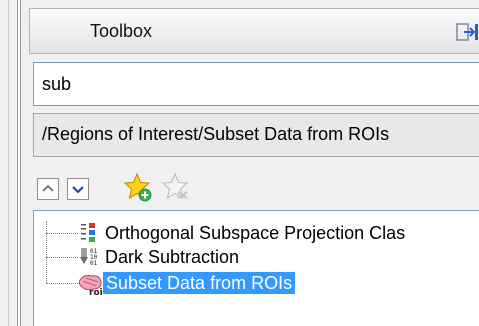  I want to click on roi-icon: roi, so click(90, 285).